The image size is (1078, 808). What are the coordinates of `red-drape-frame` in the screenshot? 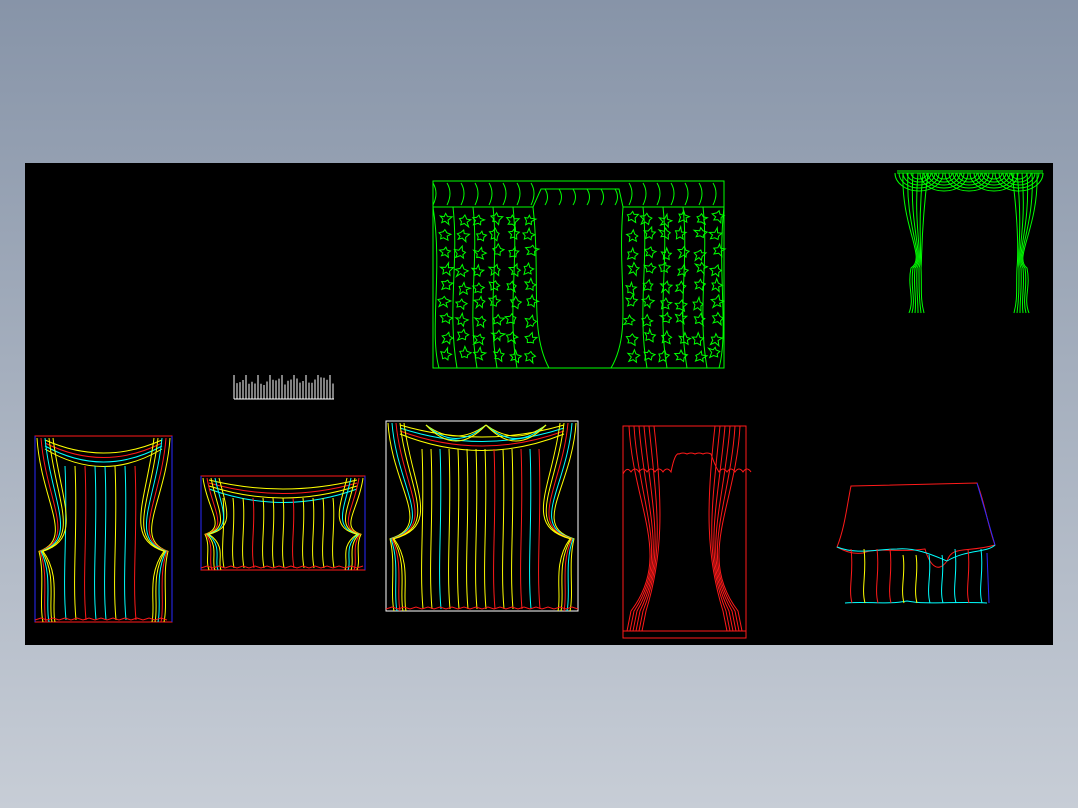 It's located at (684, 532).